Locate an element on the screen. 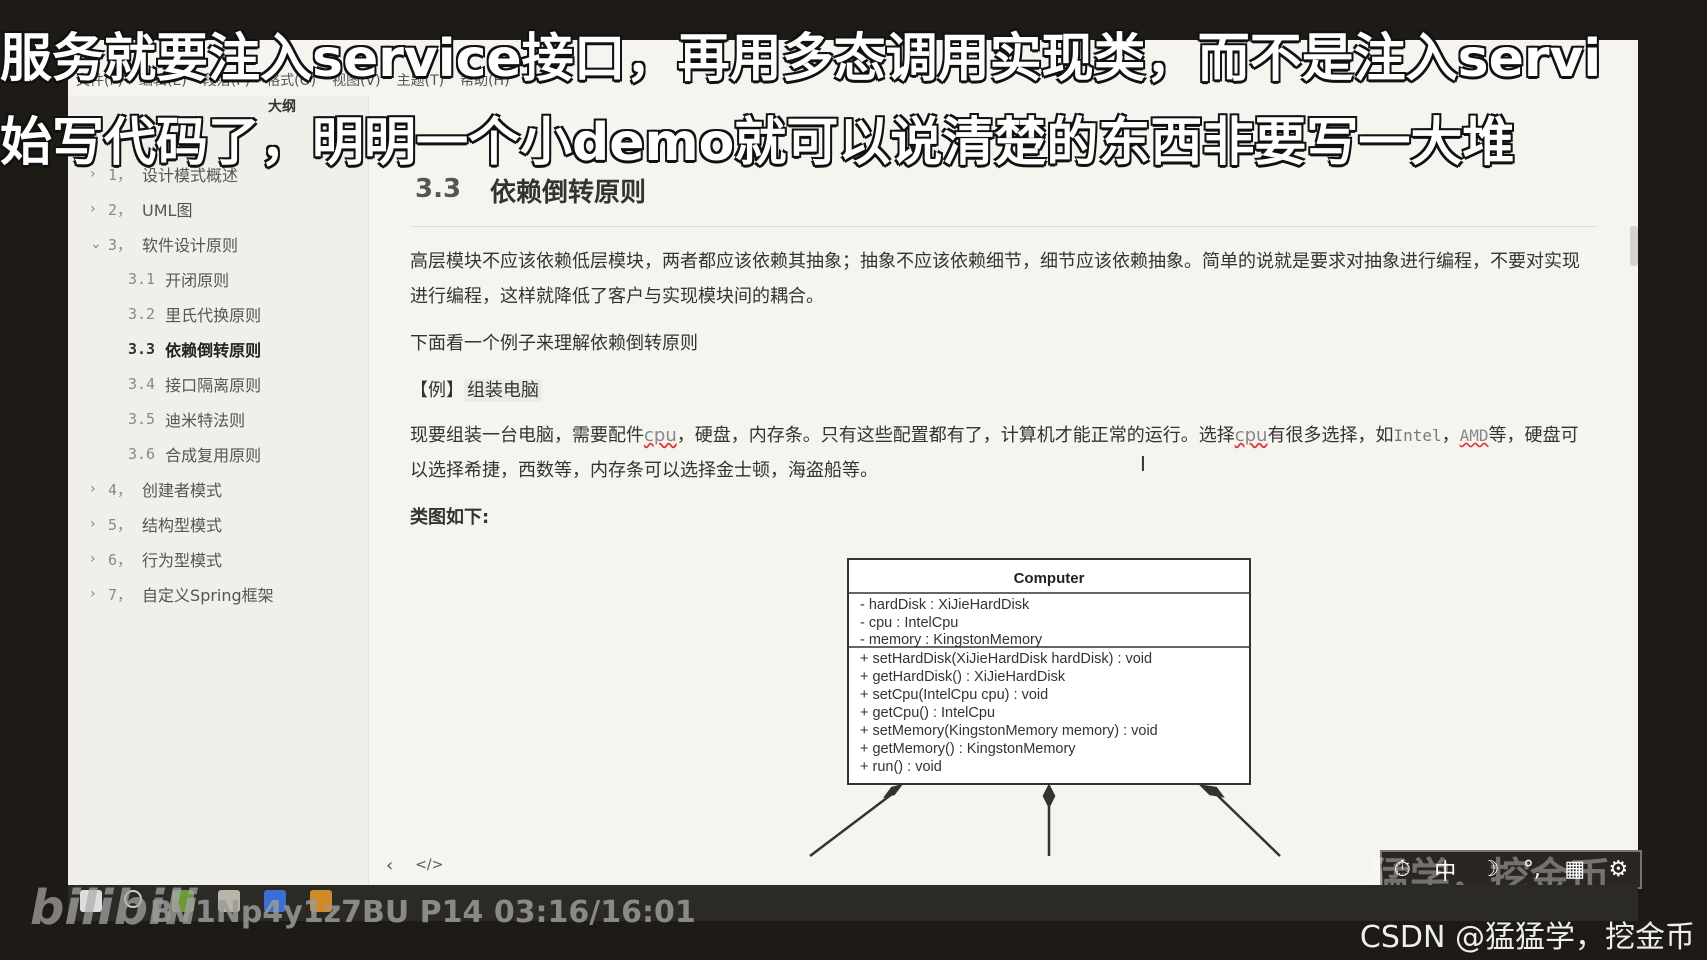 The width and height of the screenshot is (1707, 960). outline-num: 2， is located at coordinates (120, 209).